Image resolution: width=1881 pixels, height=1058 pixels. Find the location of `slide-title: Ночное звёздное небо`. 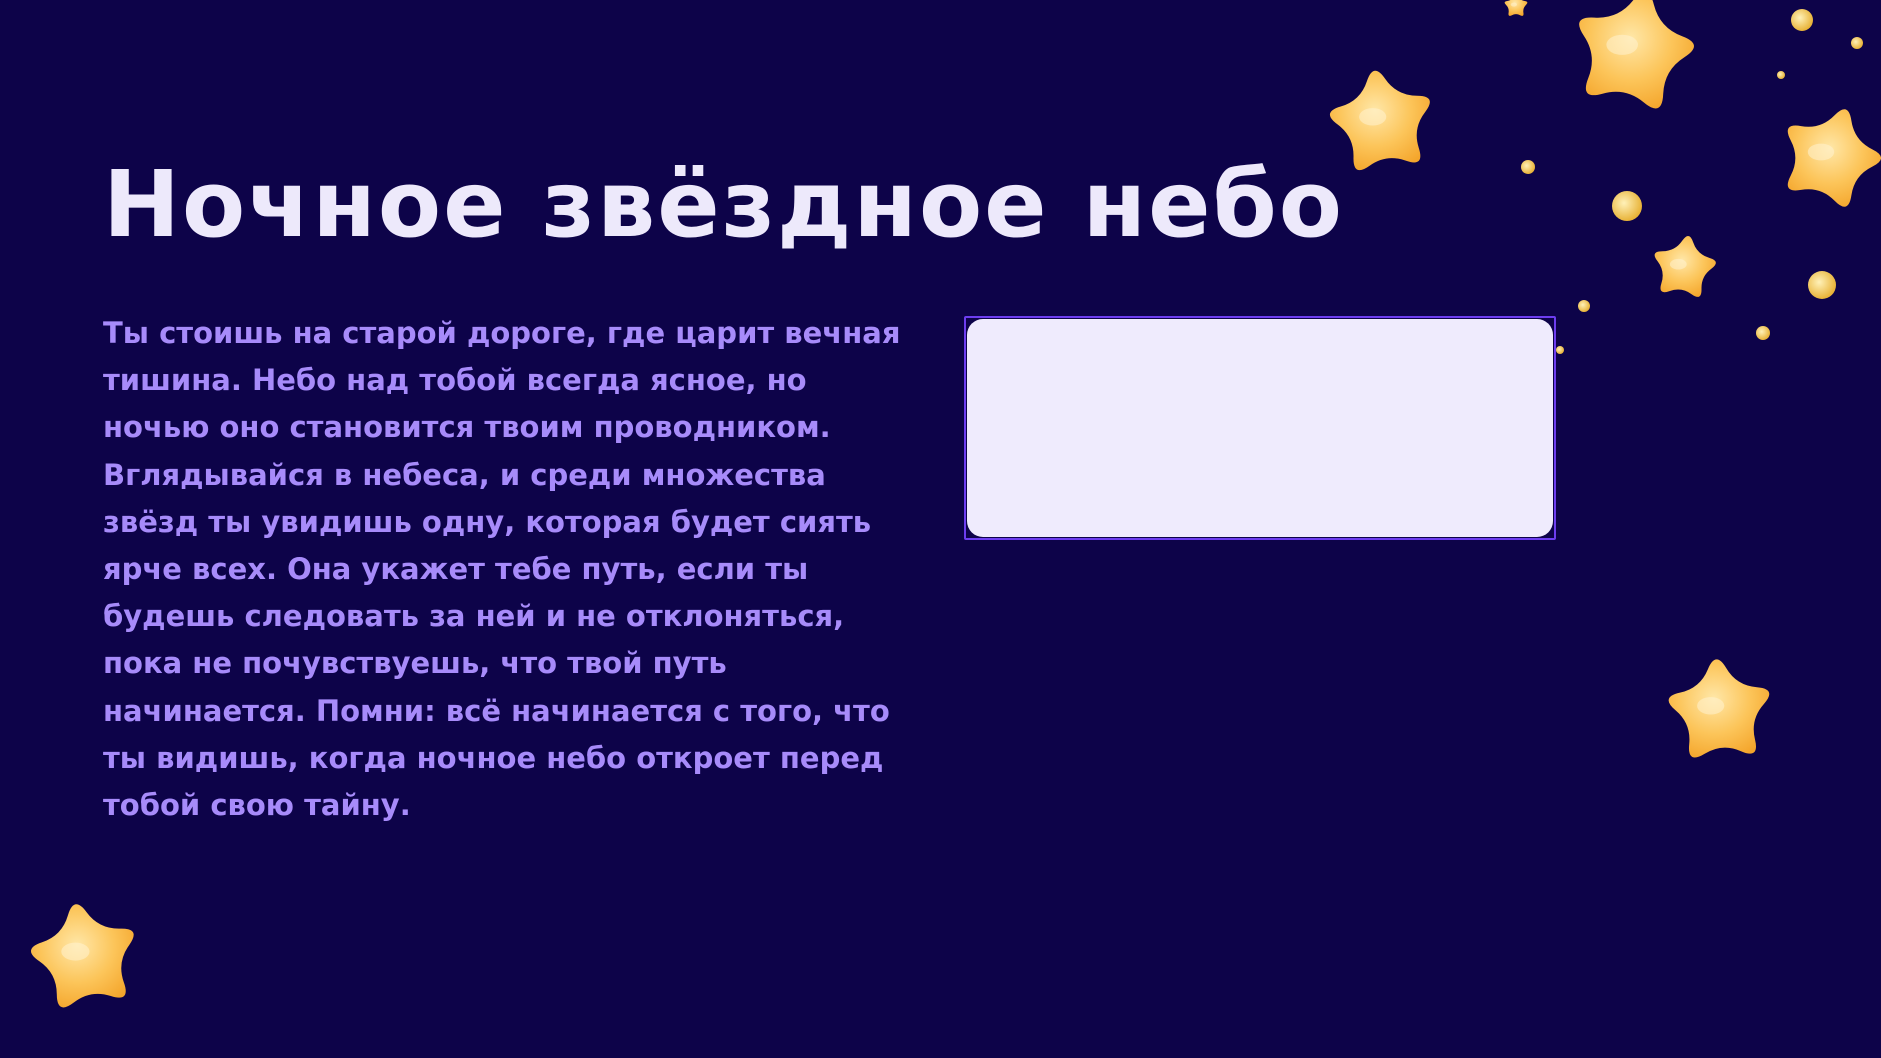

slide-title: Ночное звёздное небо is located at coordinates (723, 204).